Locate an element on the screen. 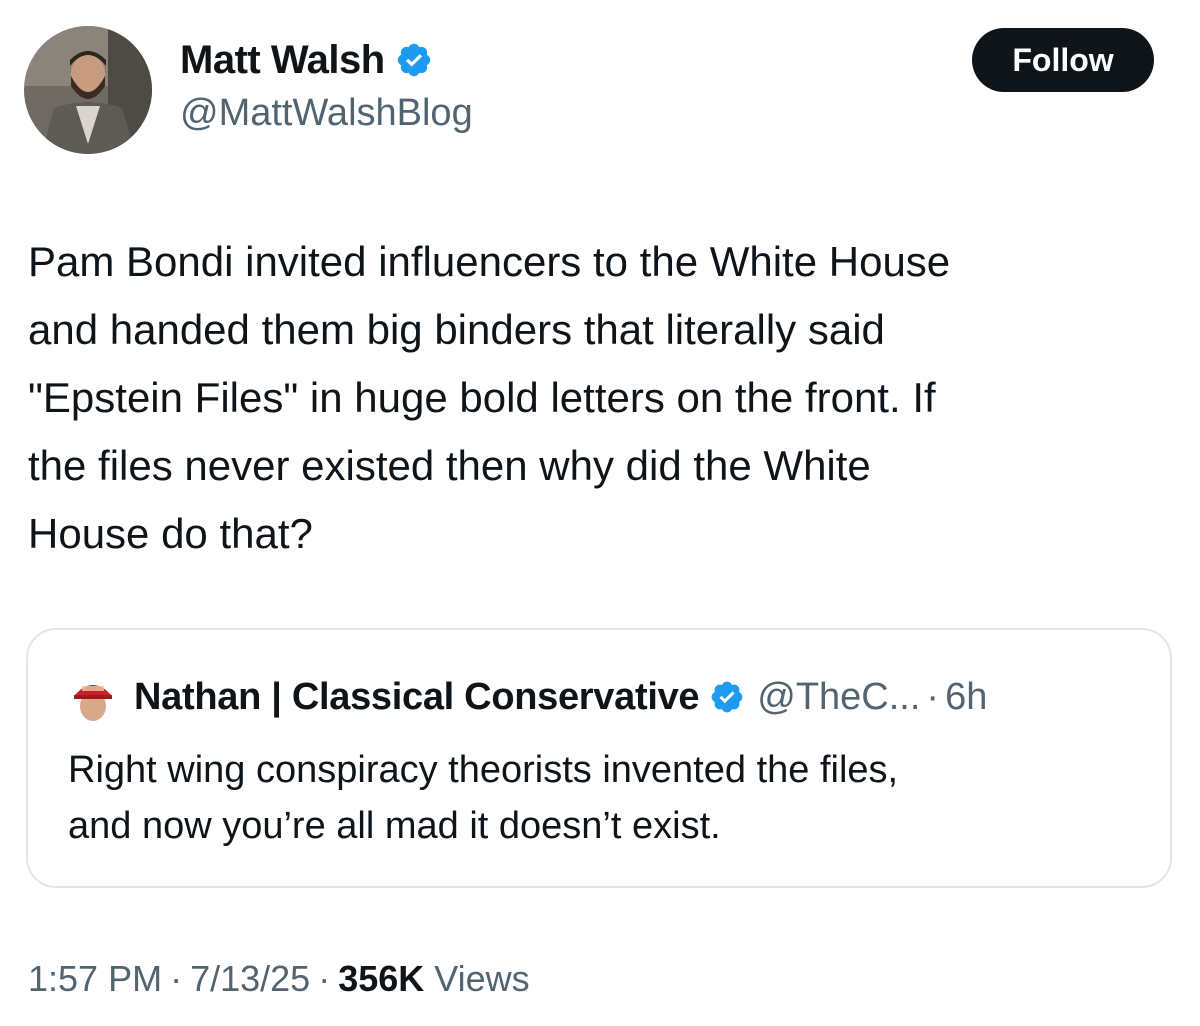  tweet-meta: 1:57 PM · 7/13/25 · 356K Views is located at coordinates (279, 979).